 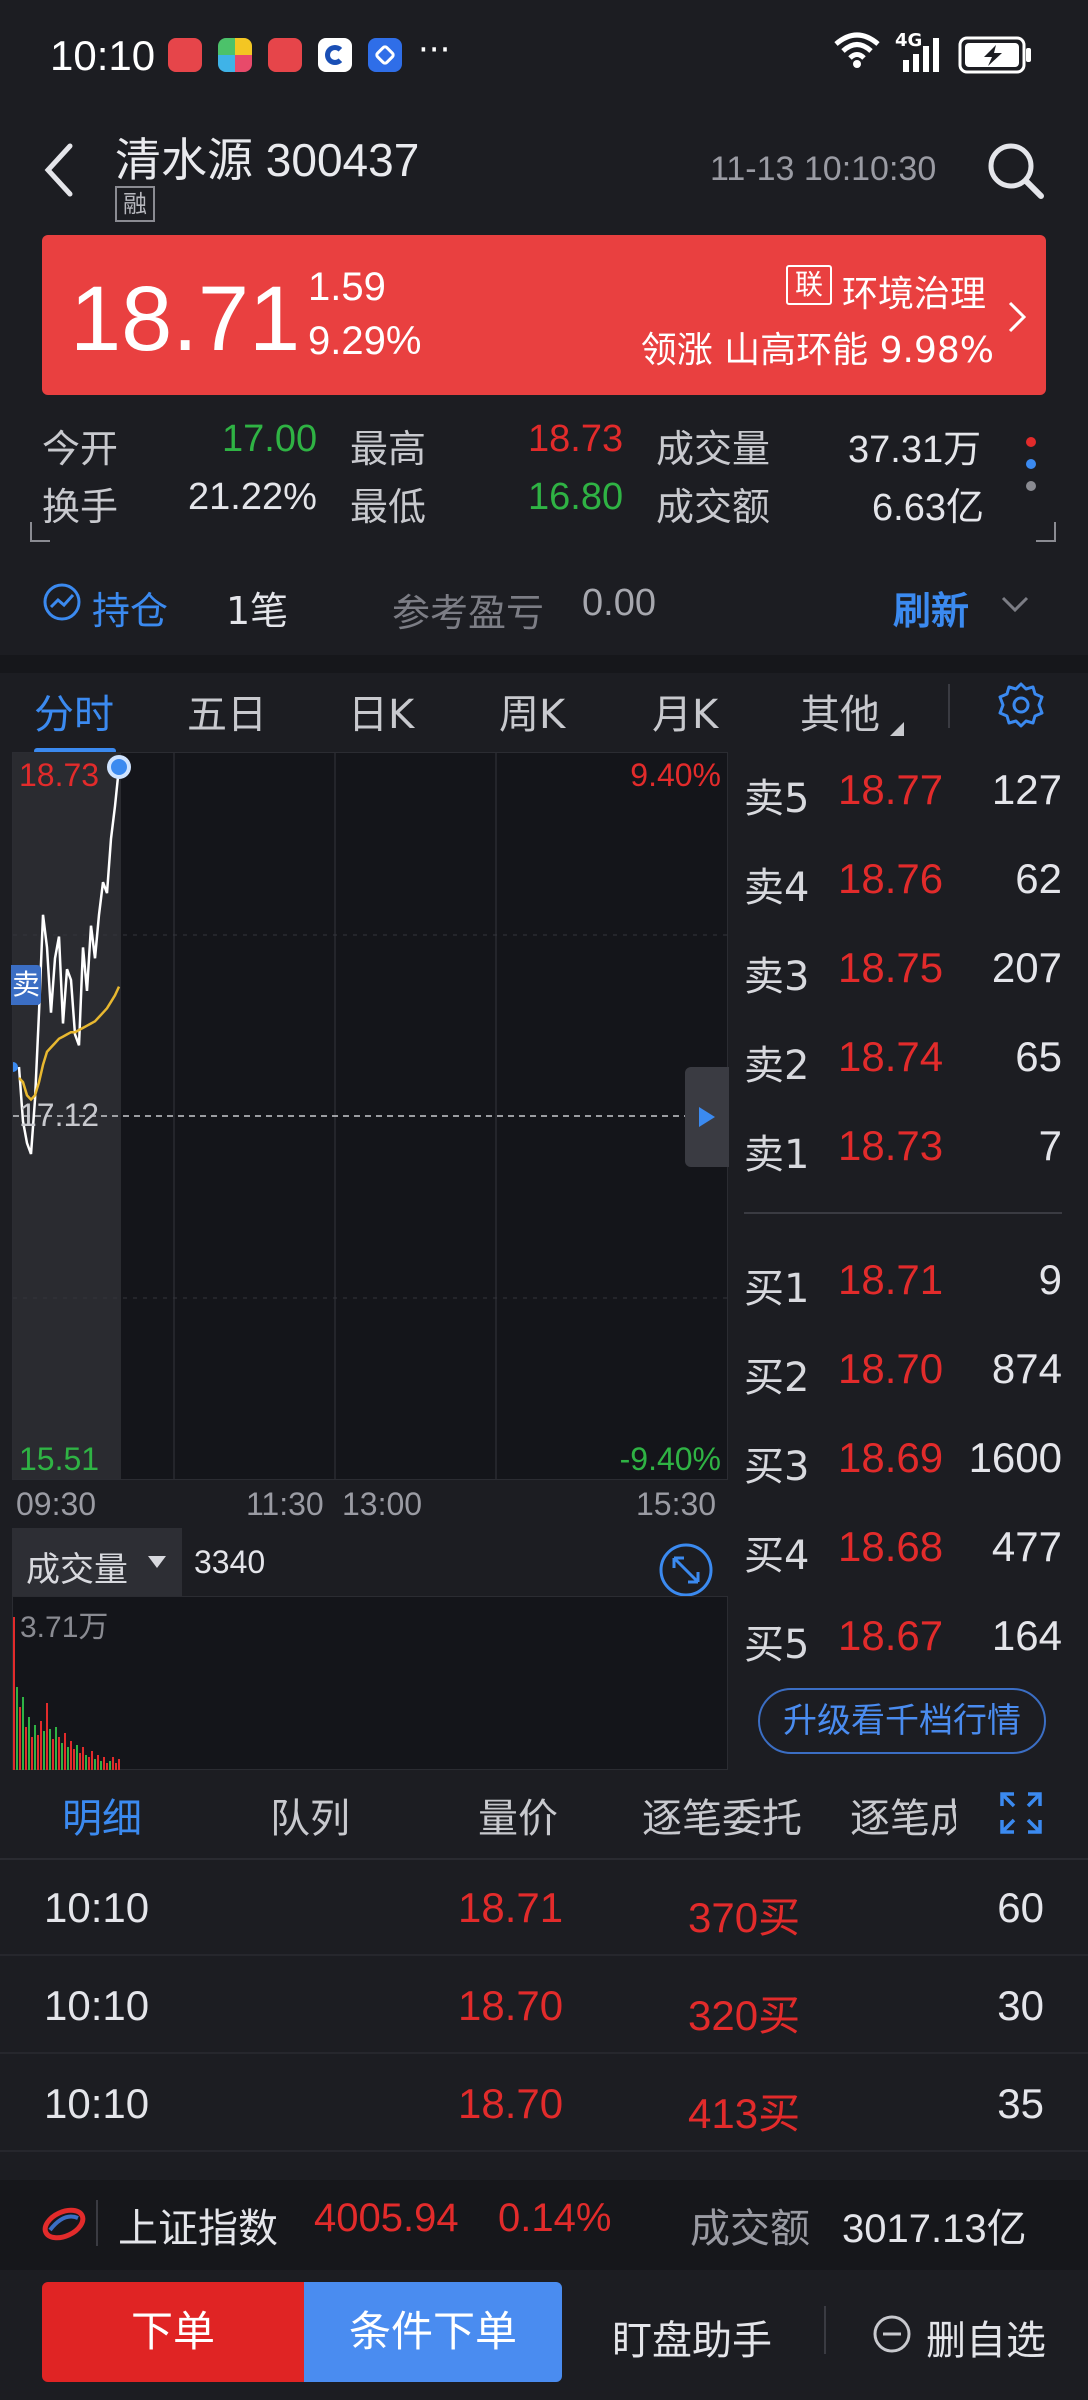 What do you see at coordinates (59, 1459) in the screenshot?
I see `chart-low-price: 15.51` at bounding box center [59, 1459].